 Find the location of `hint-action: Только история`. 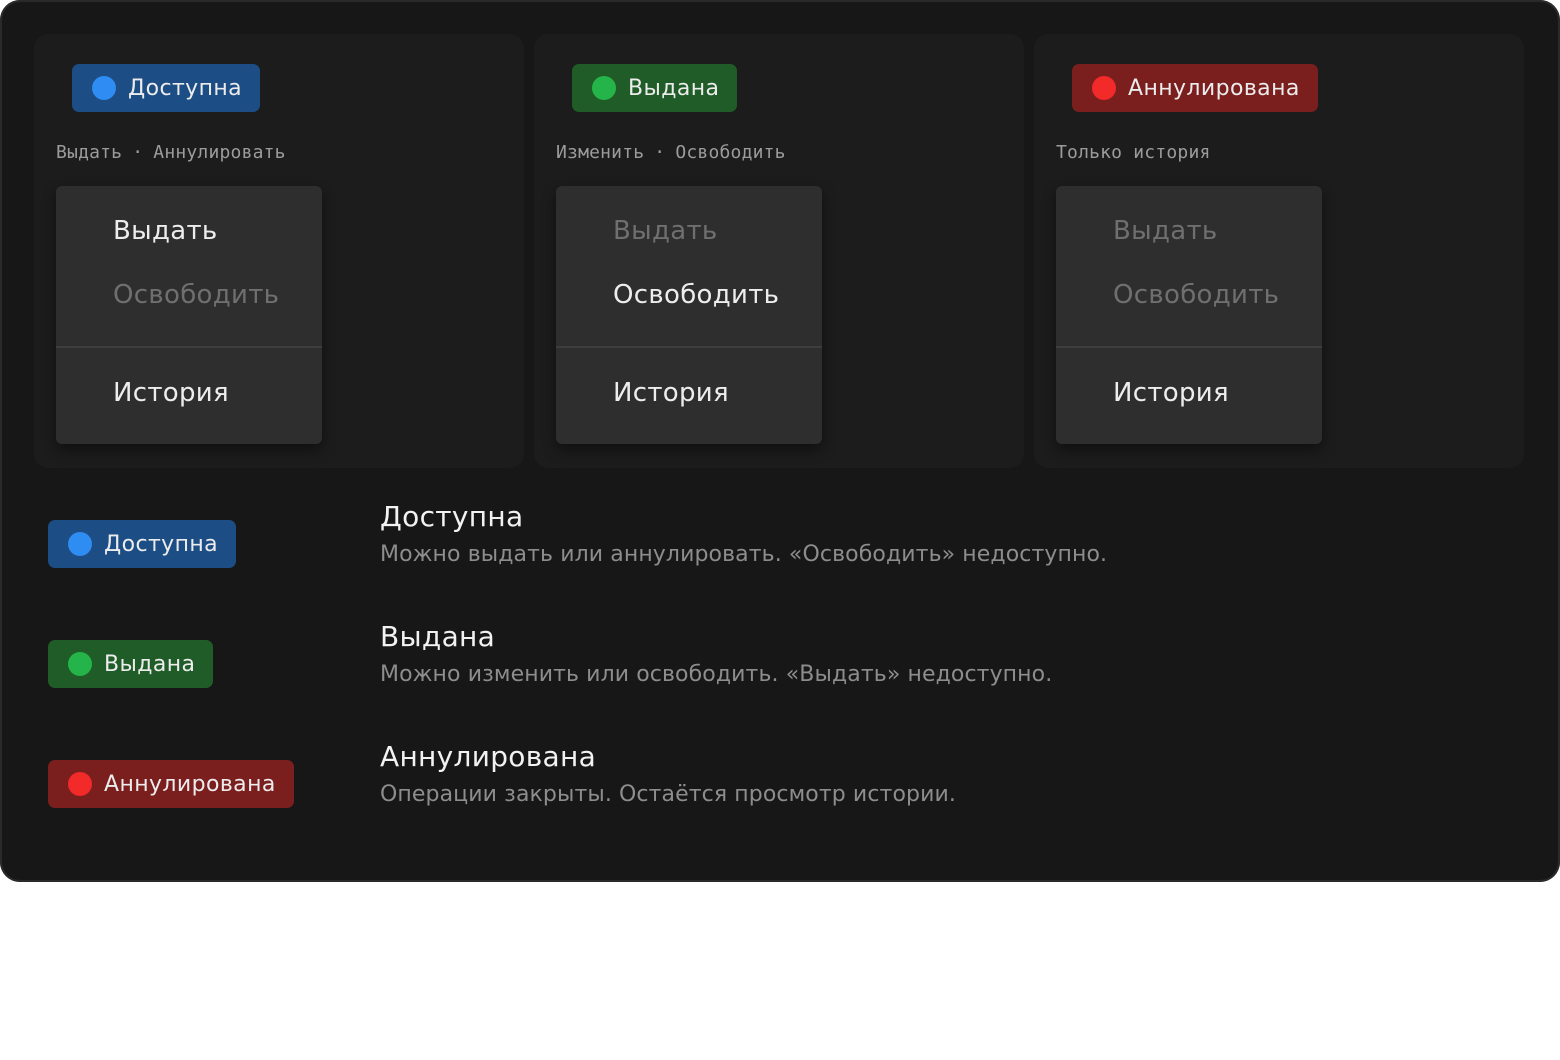

hint-action: Только история is located at coordinates (1133, 152).